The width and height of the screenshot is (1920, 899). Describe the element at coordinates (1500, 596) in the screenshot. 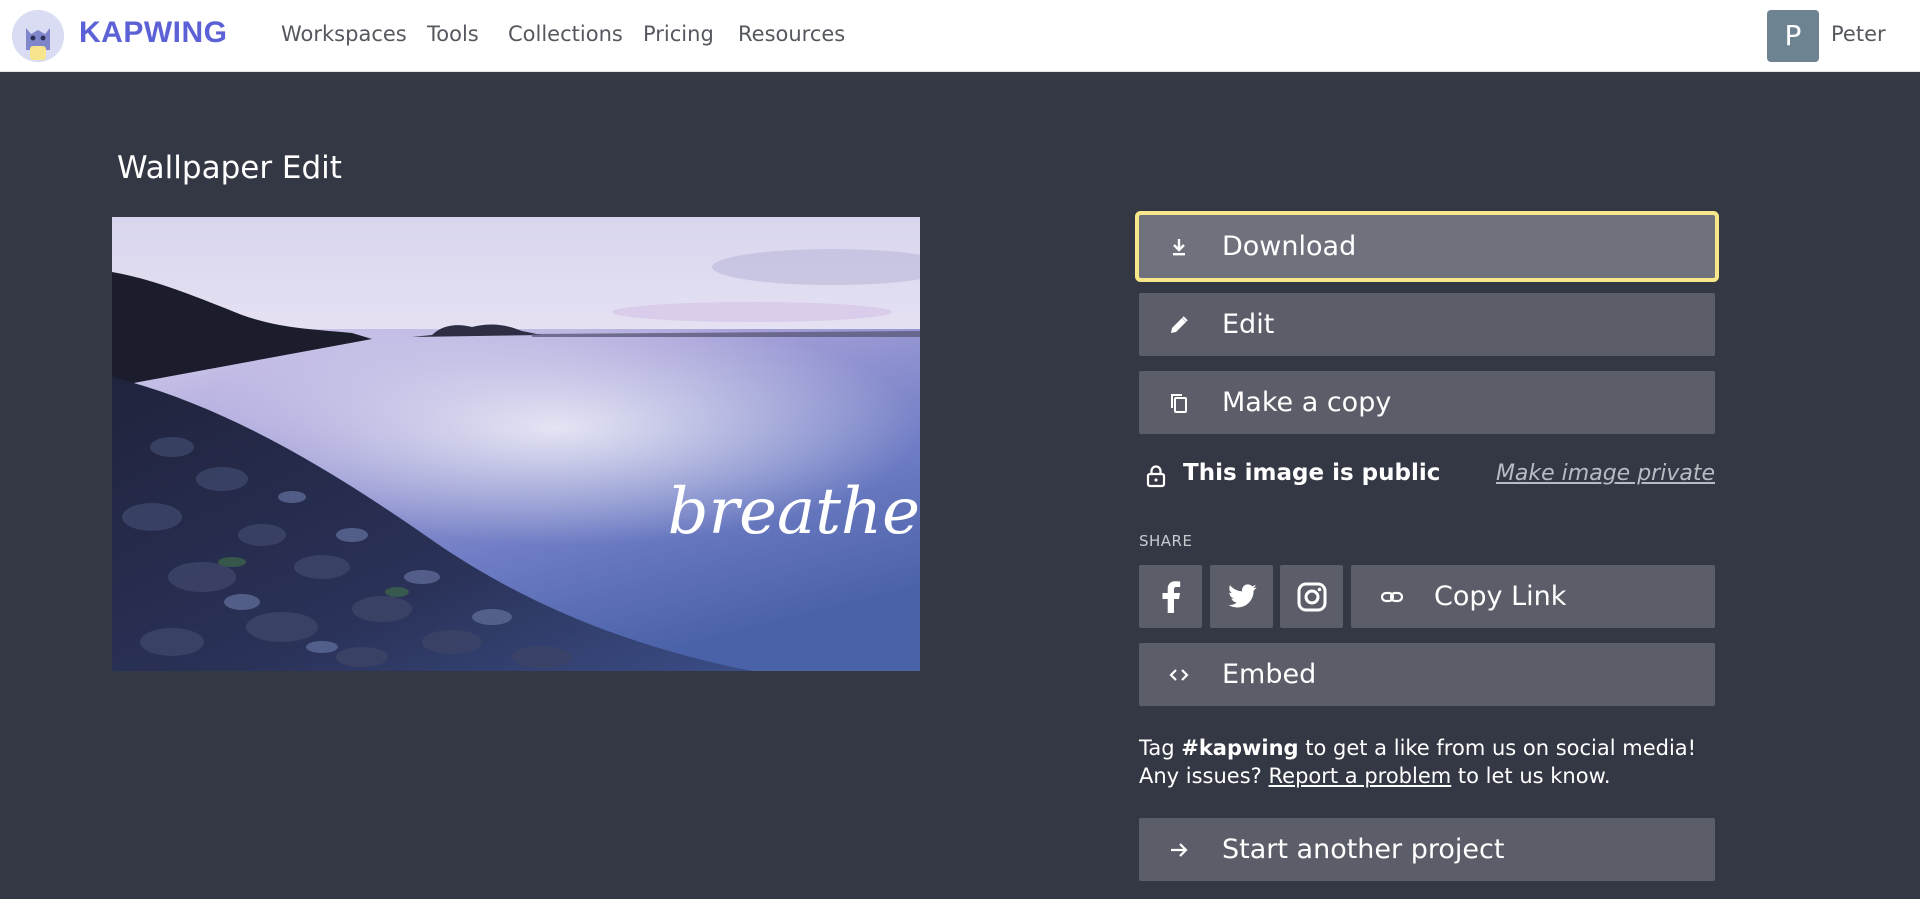

I see `copy-link-label: Copy Link` at that location.